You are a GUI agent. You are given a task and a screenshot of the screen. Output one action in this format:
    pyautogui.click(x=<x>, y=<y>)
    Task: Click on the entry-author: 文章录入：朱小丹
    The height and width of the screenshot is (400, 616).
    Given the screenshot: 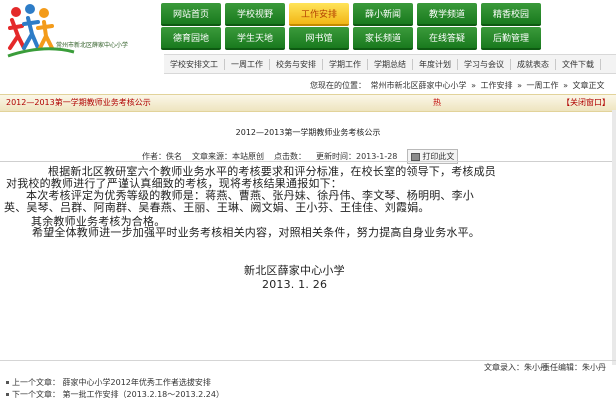 What is the action you would take?
    pyautogui.click(x=516, y=367)
    